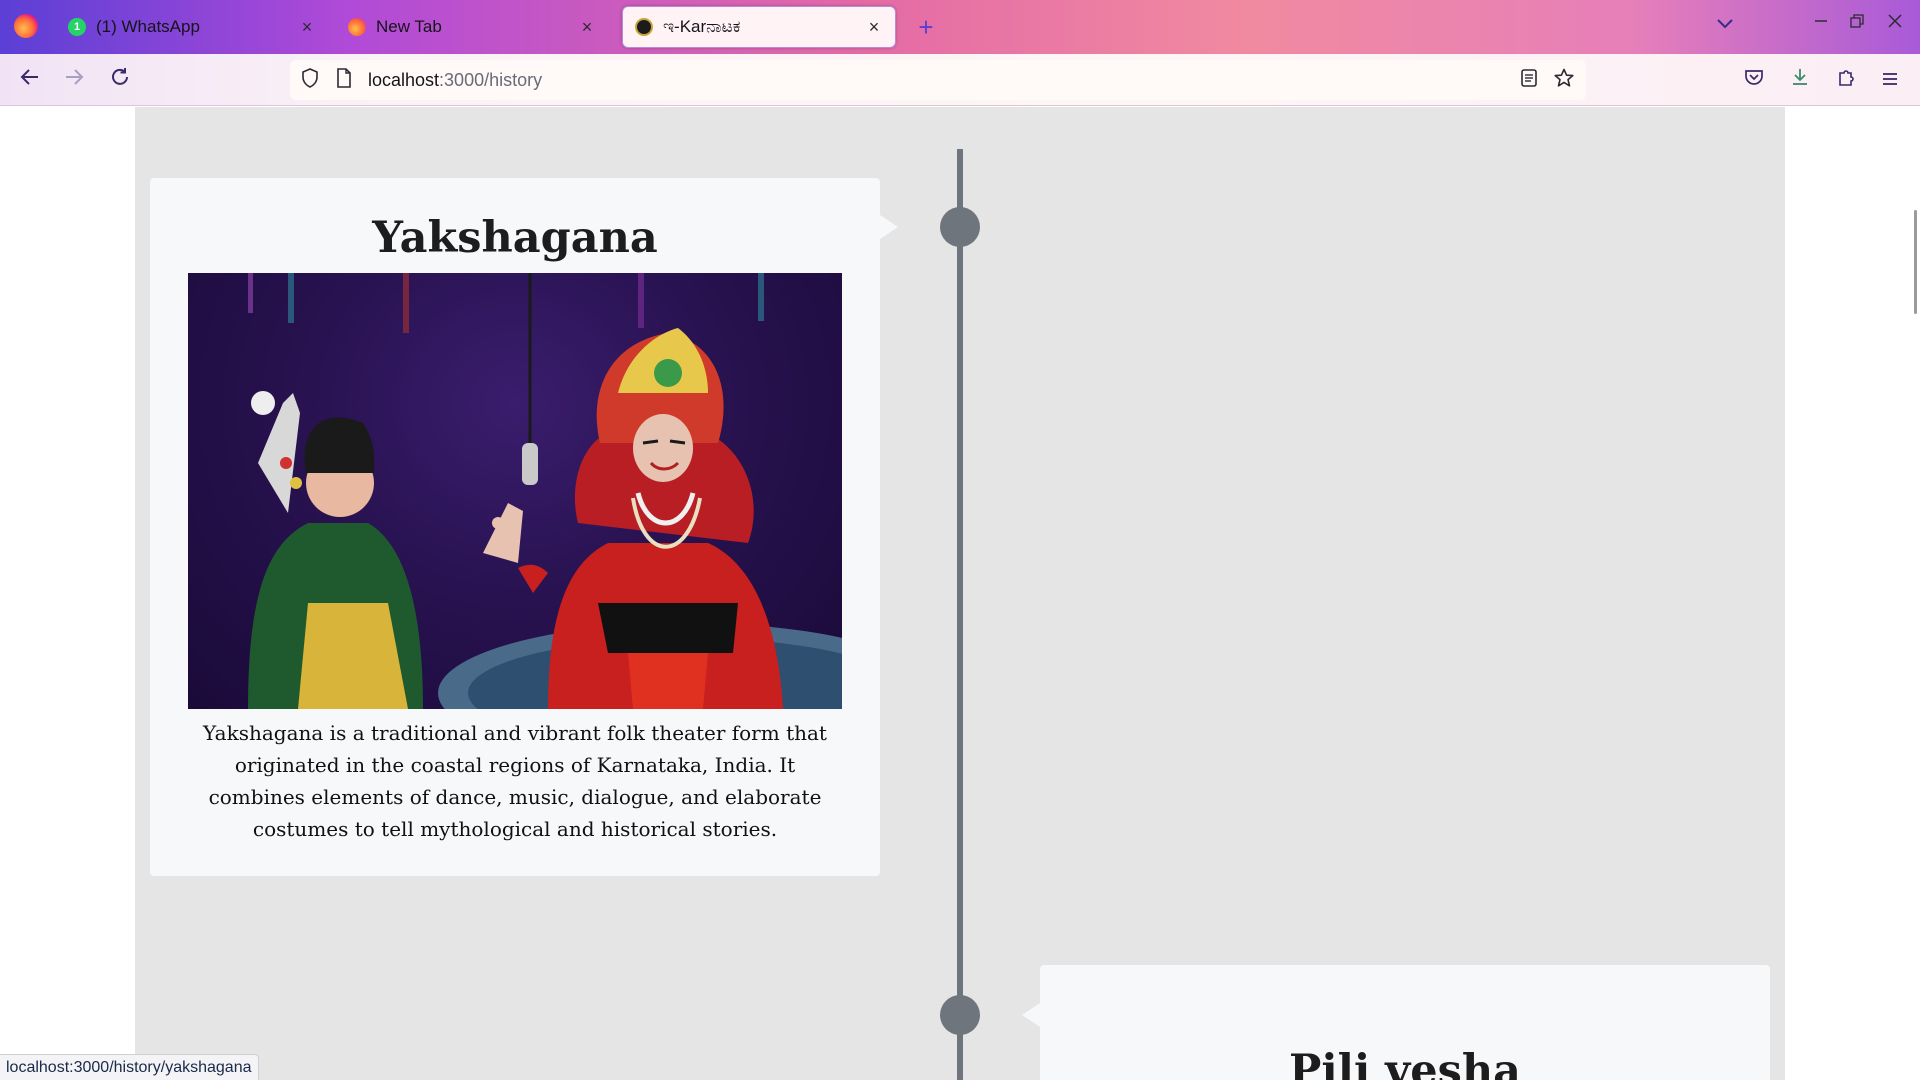 Image resolution: width=1920 pixels, height=1080 pixels. I want to click on close-window-button, so click(1895, 22).